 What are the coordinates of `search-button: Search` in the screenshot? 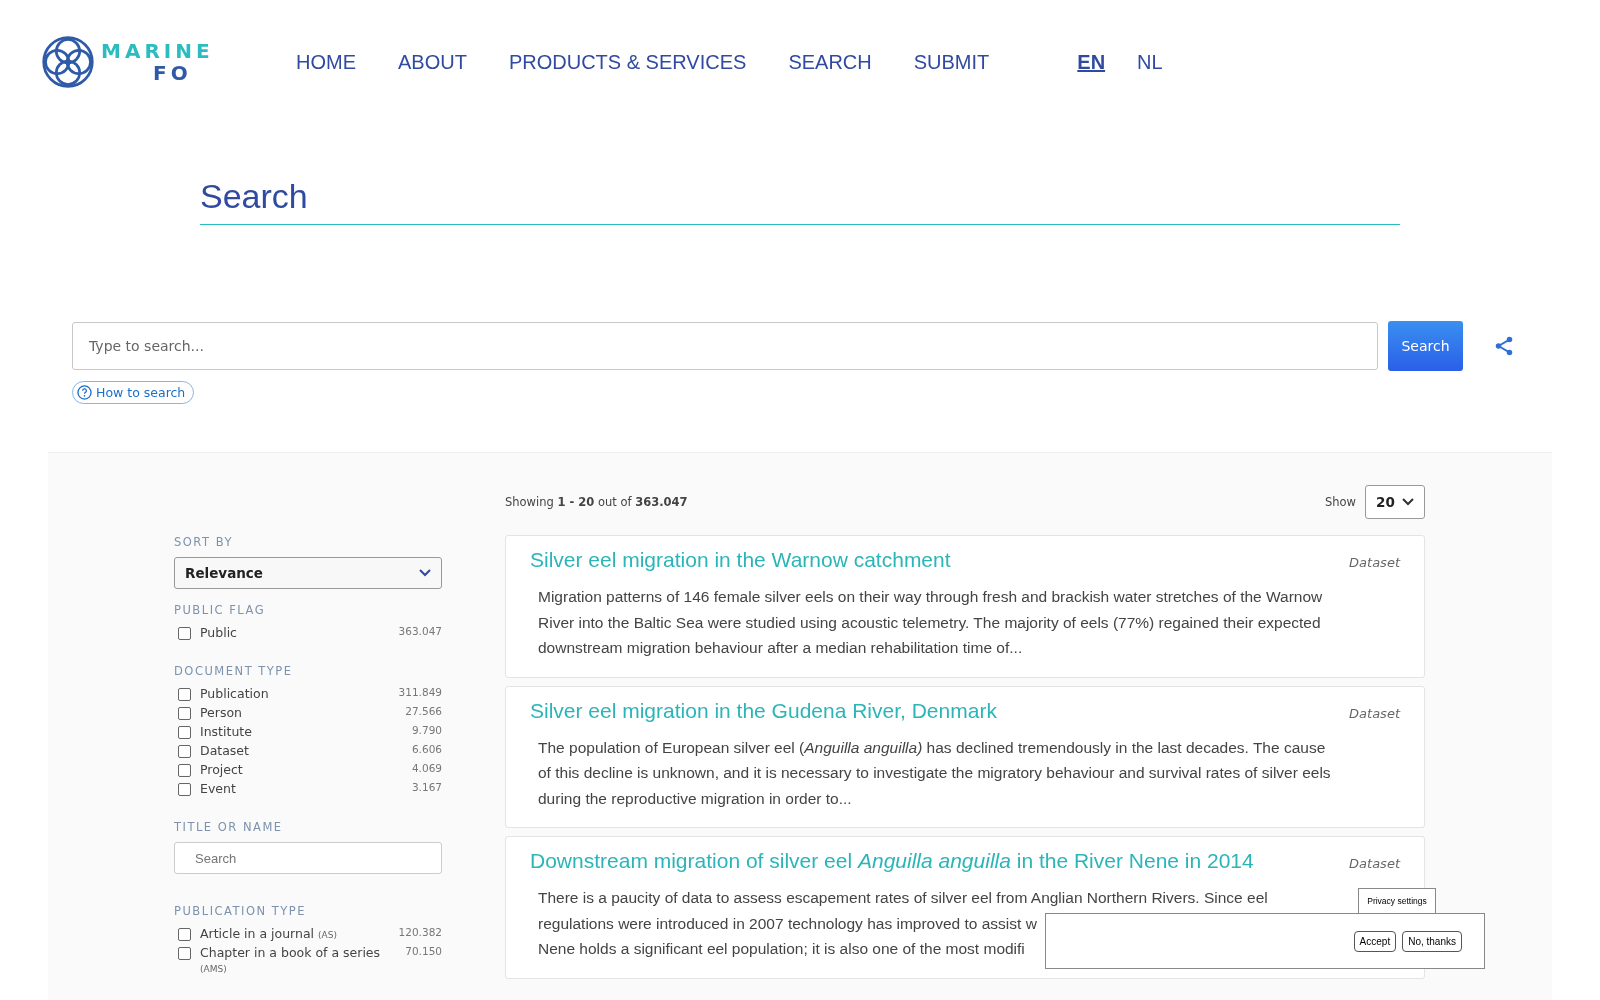 It's located at (1425, 346).